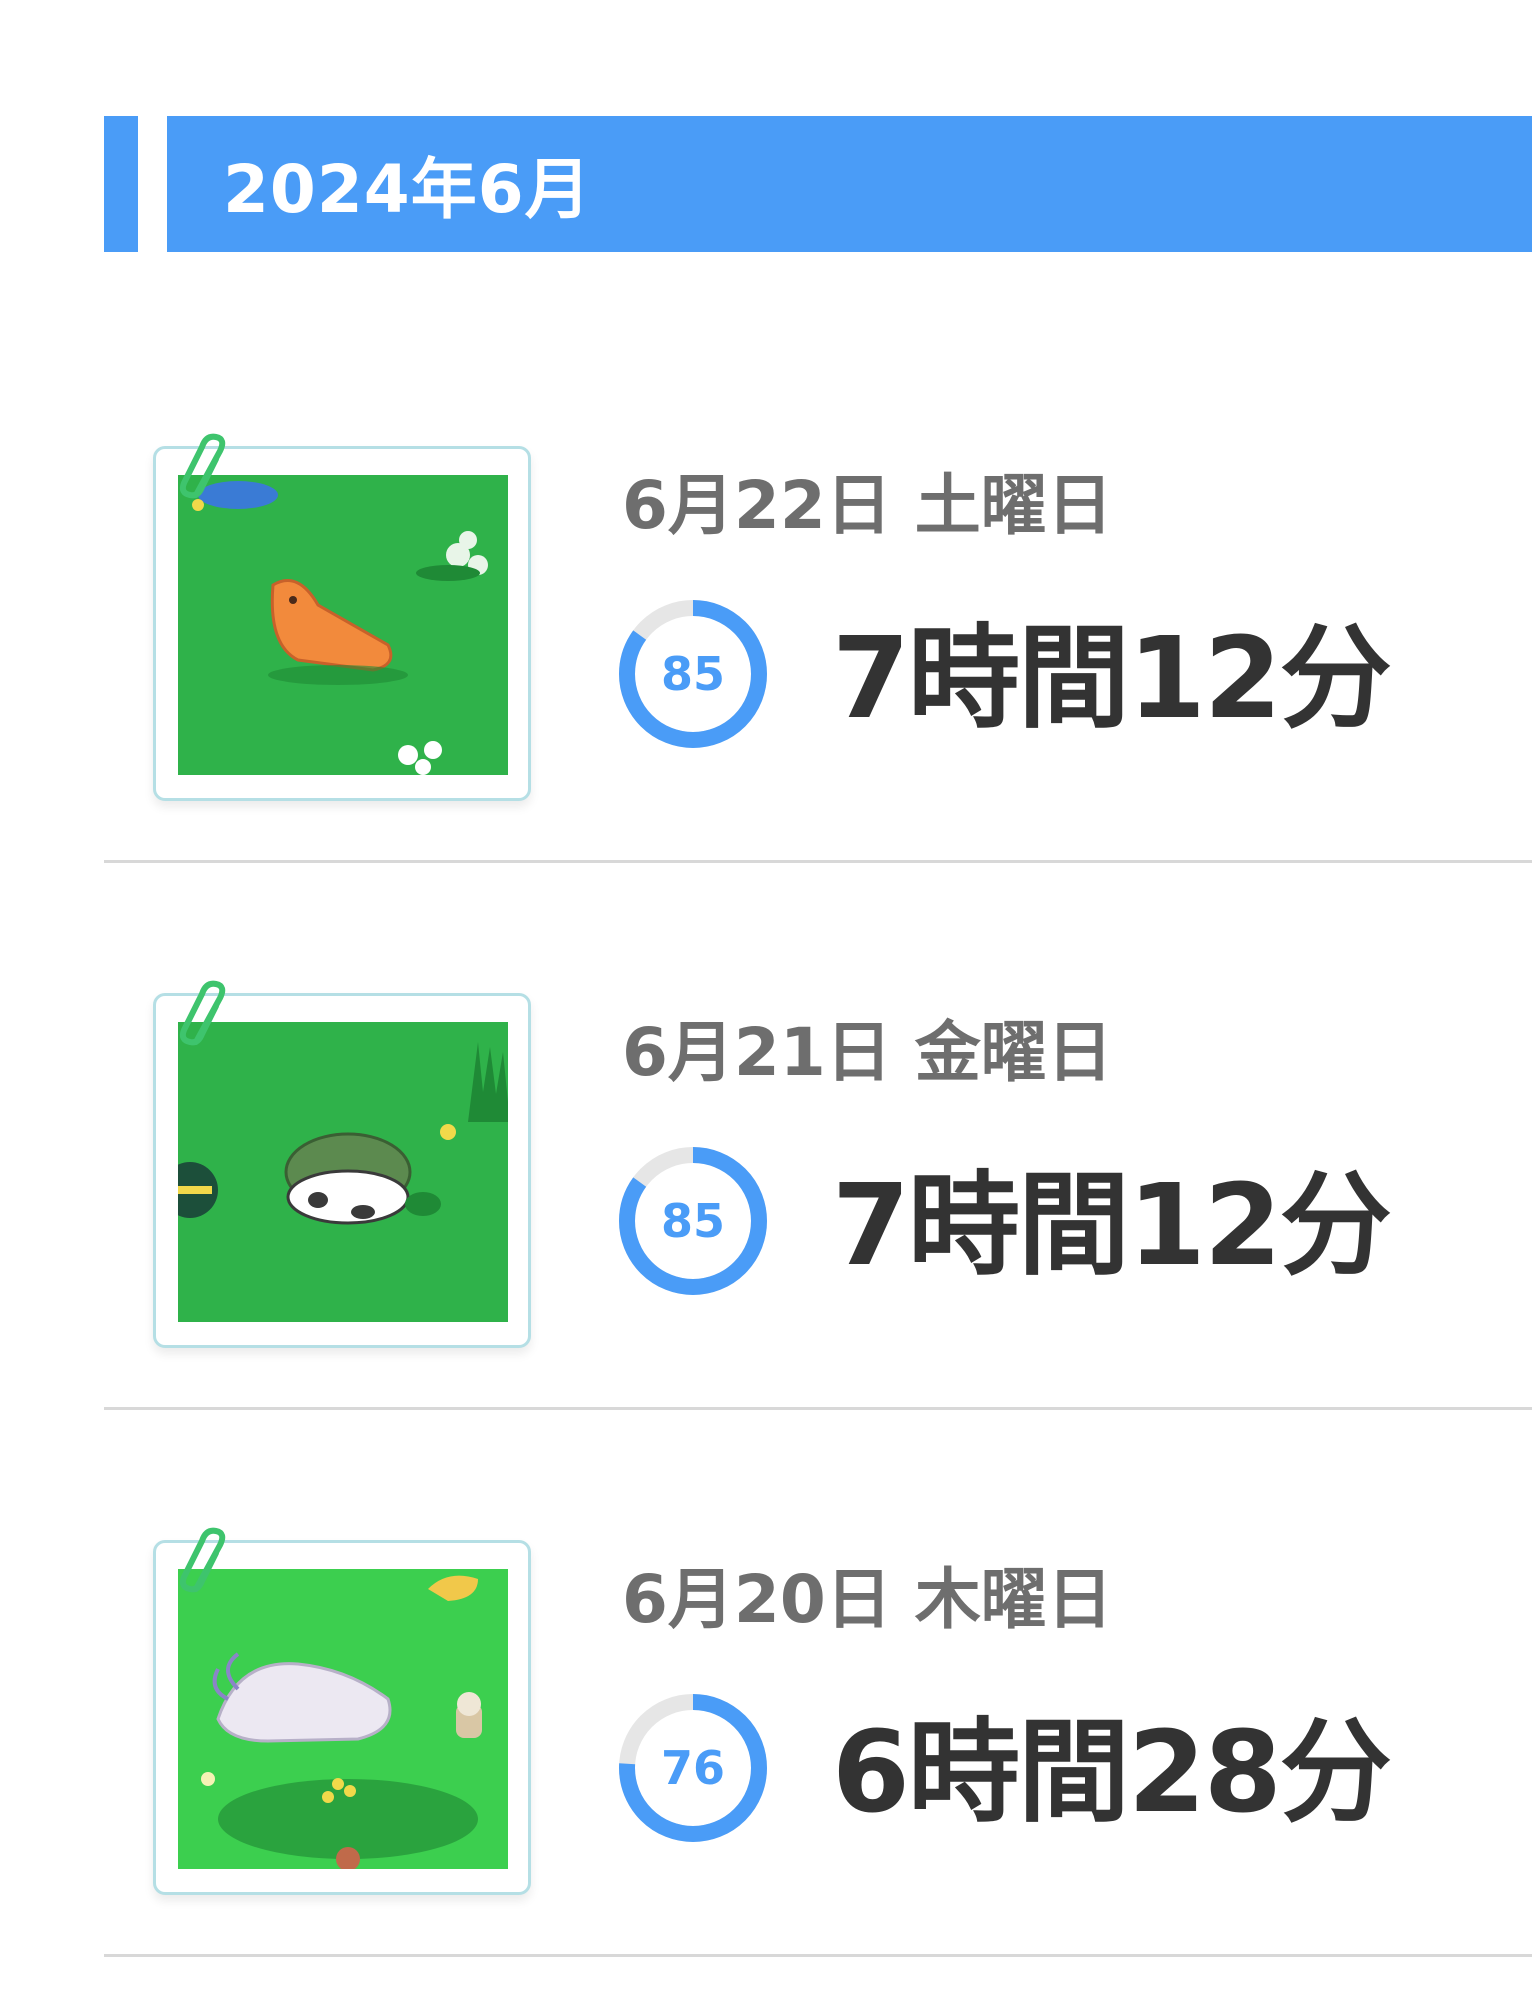 Image resolution: width=1532 pixels, height=2000 pixels. What do you see at coordinates (867, 1052) in the screenshot?
I see `entry-date: 6月21日 金曜日` at bounding box center [867, 1052].